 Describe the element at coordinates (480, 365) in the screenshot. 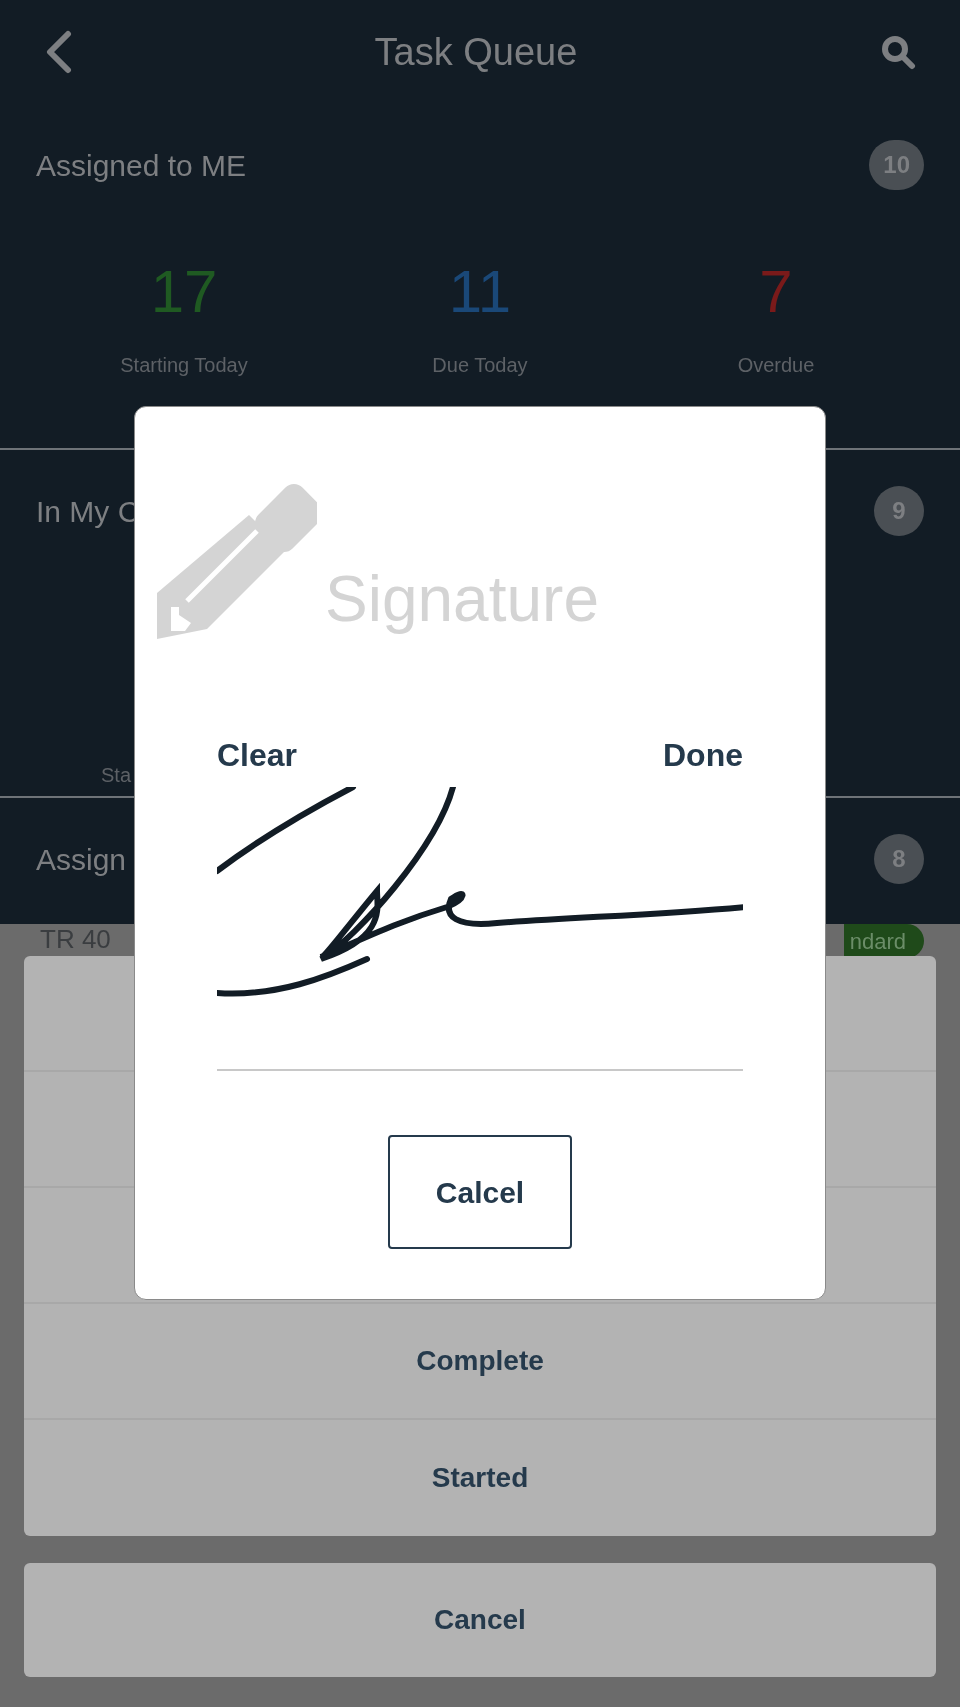

I see `stat-label: Due Today` at that location.